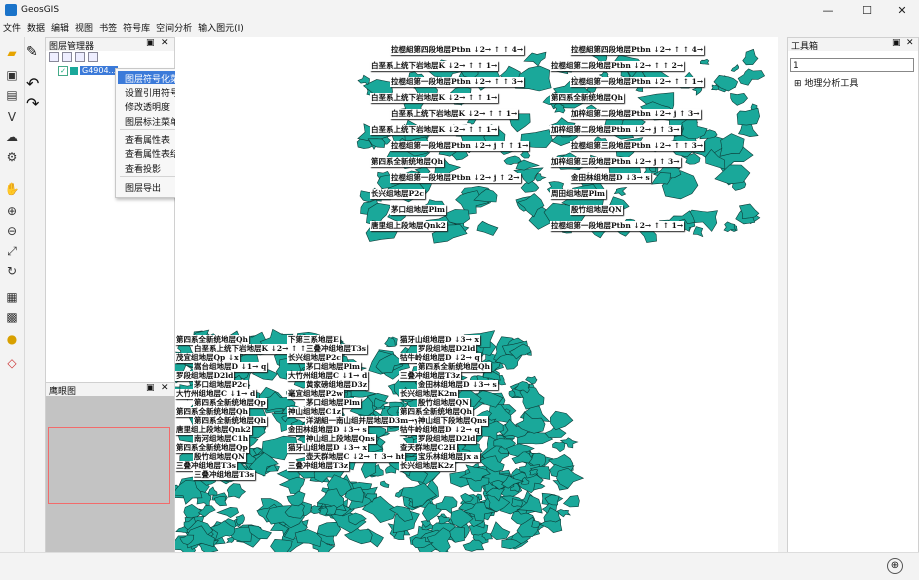 This screenshot has width=919, height=580. What do you see at coordinates (455, 178) in the screenshot?
I see `map-label: 拉棍组第一段地层Ptbn ↓2→ j ↑ 2→` at bounding box center [455, 178].